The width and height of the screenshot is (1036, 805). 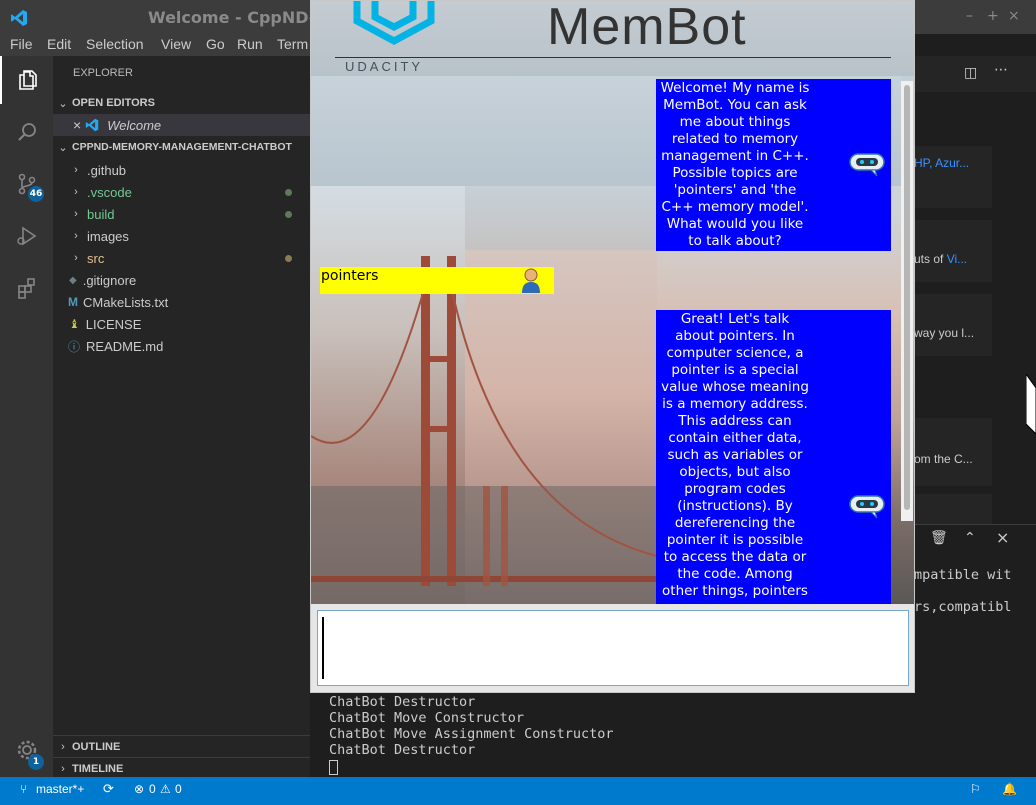 What do you see at coordinates (1009, 789) in the screenshot?
I see `bell-icon: 🔔` at bounding box center [1009, 789].